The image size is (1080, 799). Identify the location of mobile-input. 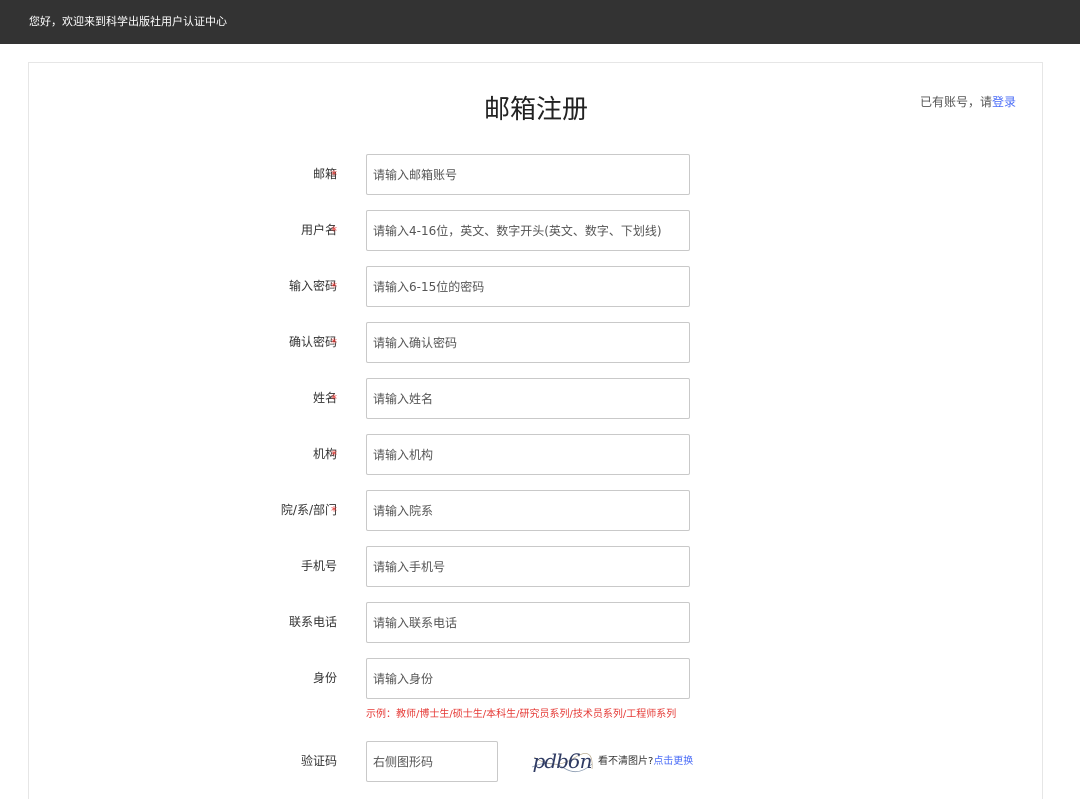
(528, 566).